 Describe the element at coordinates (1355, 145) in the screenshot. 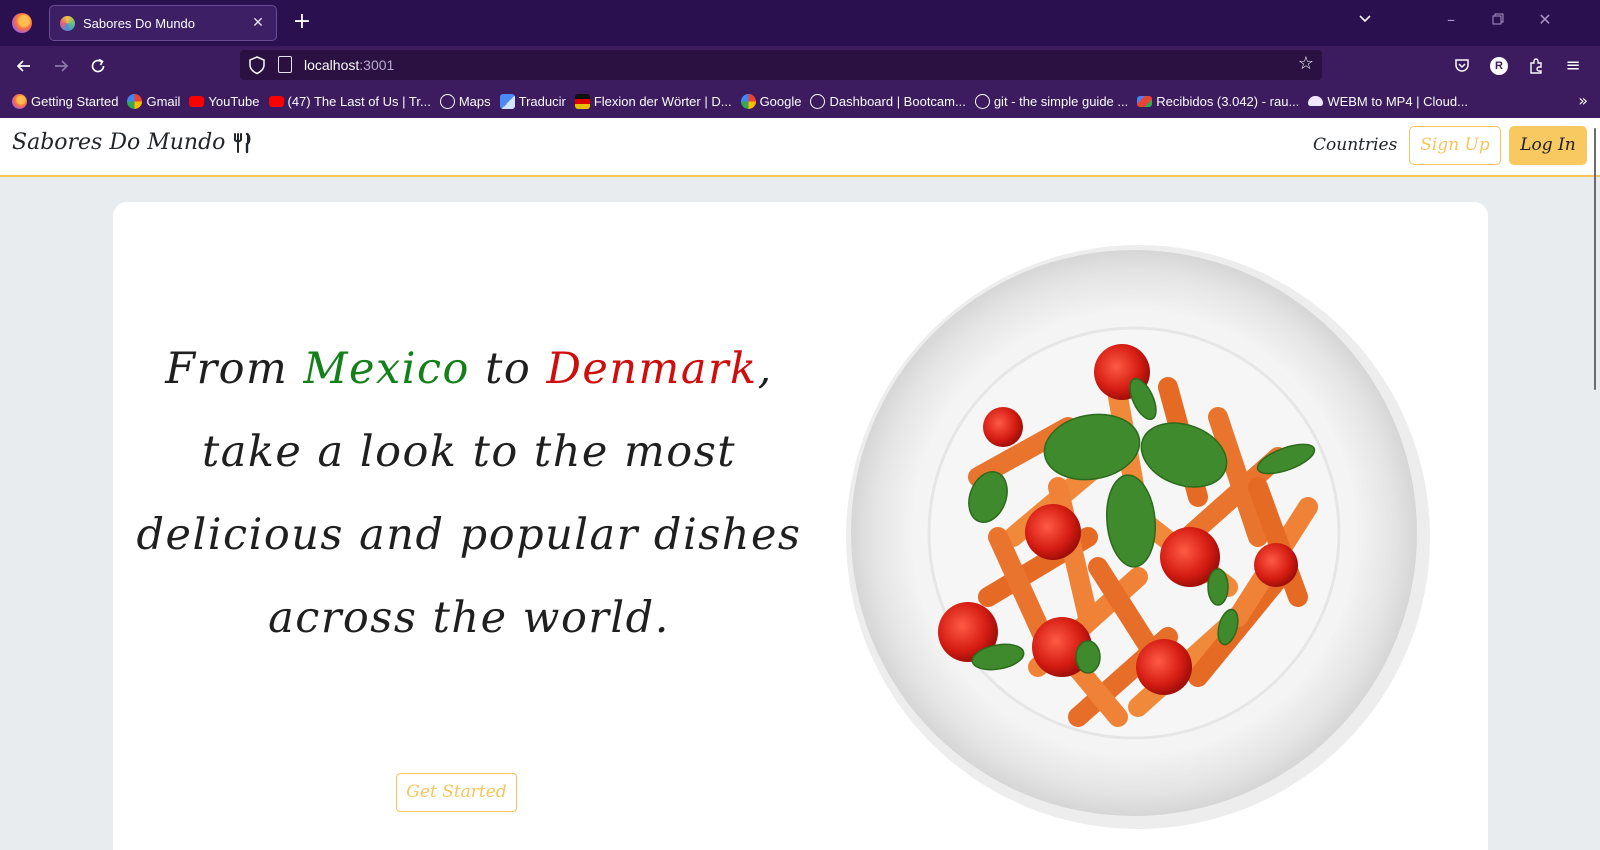

I see `nav-countries-link: Countries` at that location.